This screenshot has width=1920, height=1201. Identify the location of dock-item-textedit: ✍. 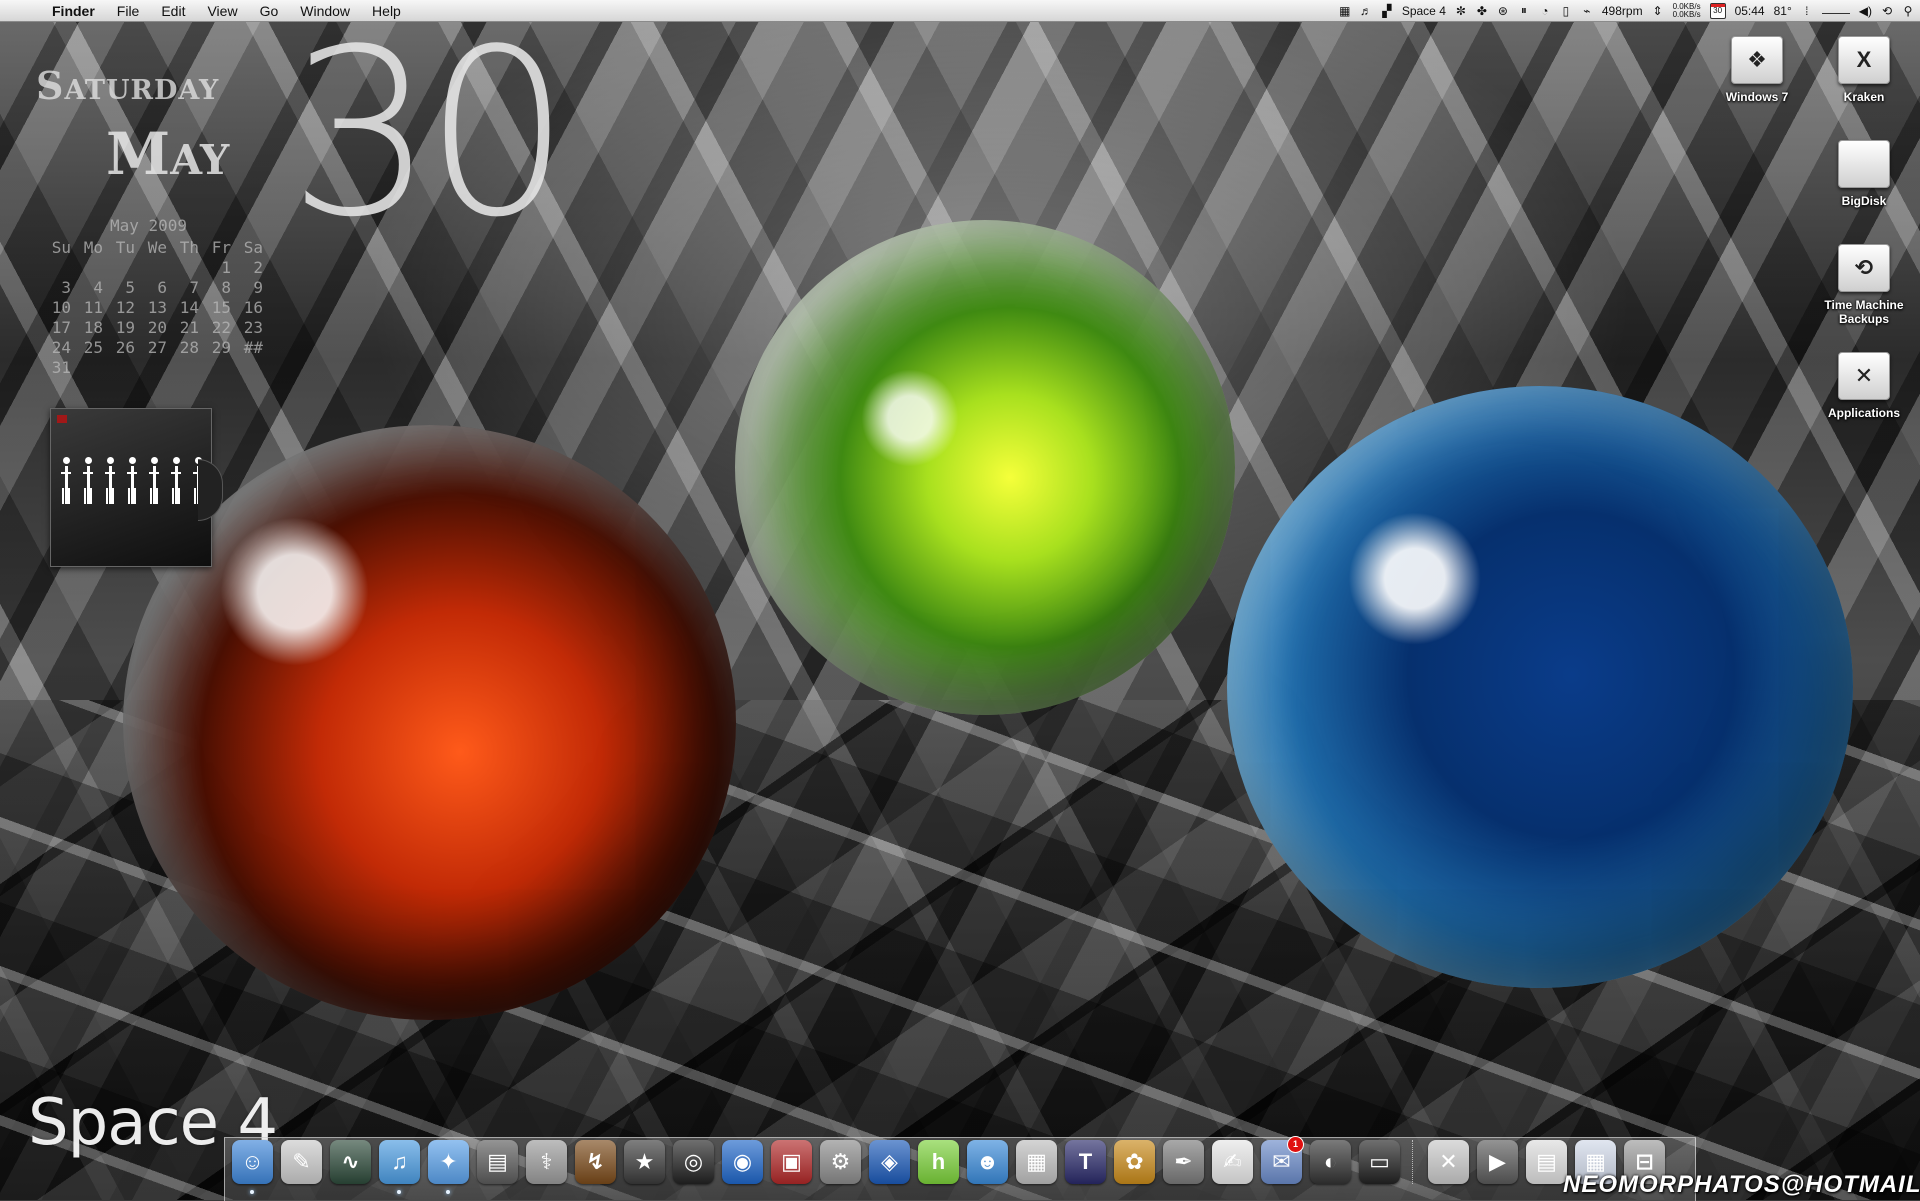
(1232, 1162).